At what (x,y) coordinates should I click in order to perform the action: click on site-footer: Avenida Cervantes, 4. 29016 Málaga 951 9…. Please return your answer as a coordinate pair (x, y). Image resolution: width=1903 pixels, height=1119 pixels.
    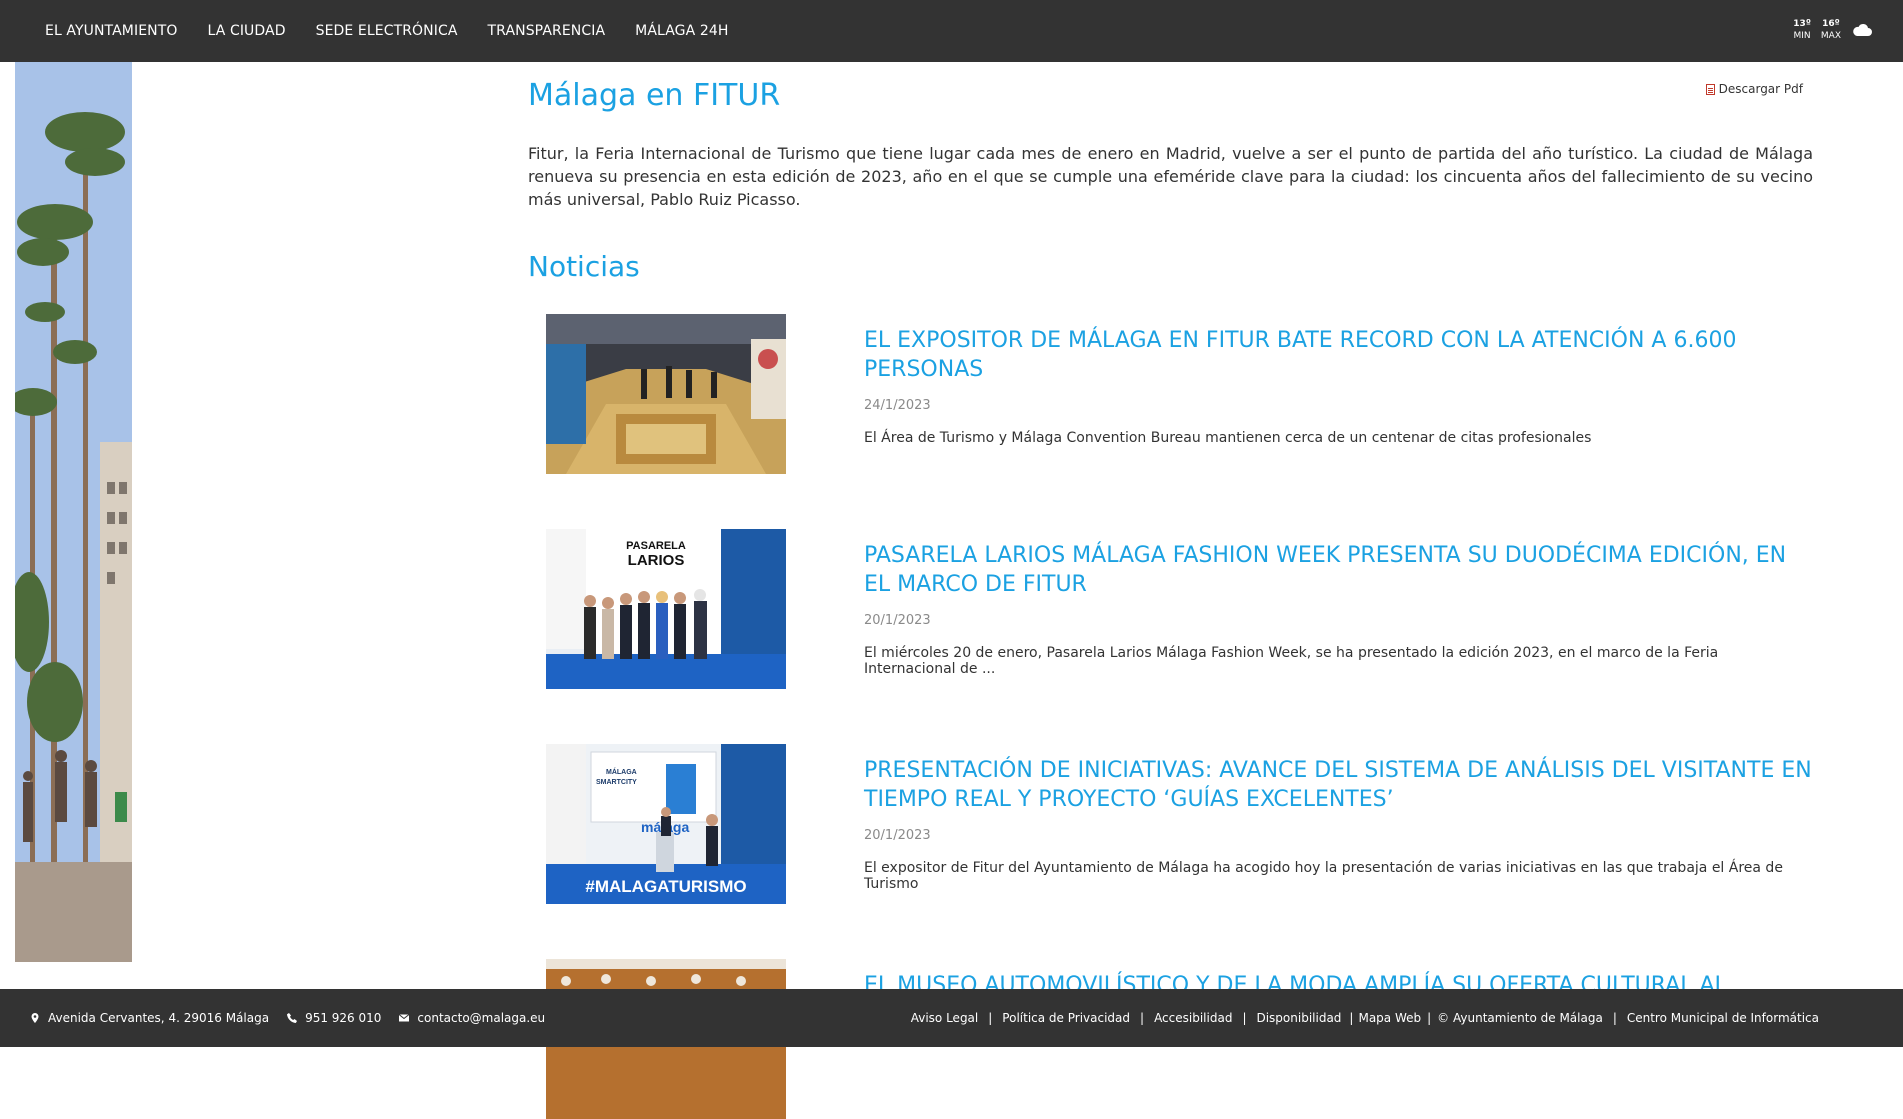
    Looking at the image, I should click on (951, 1018).